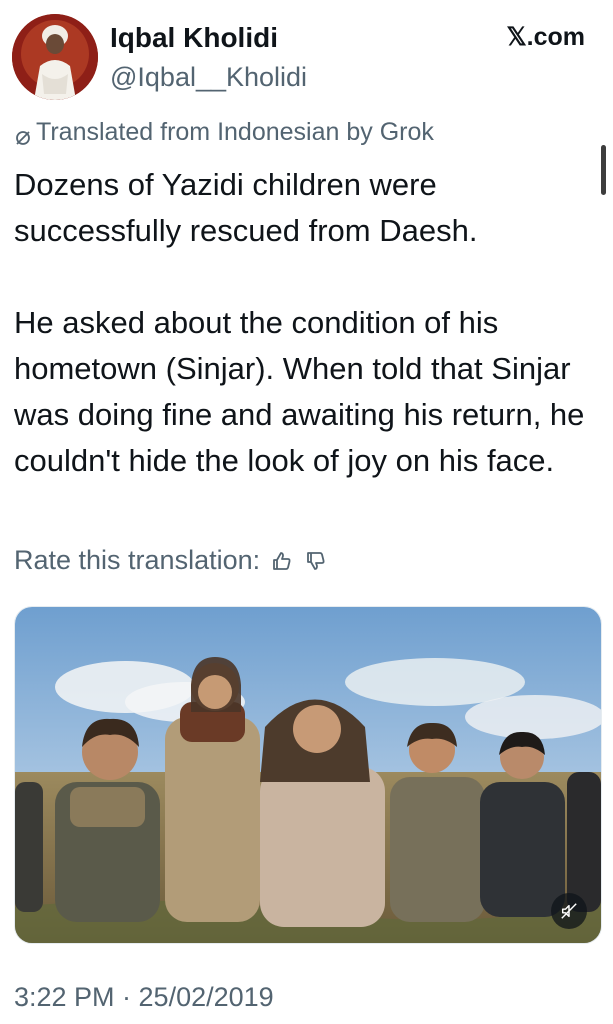  What do you see at coordinates (137, 560) in the screenshot?
I see `rate-translation-label: Rate this translation:` at bounding box center [137, 560].